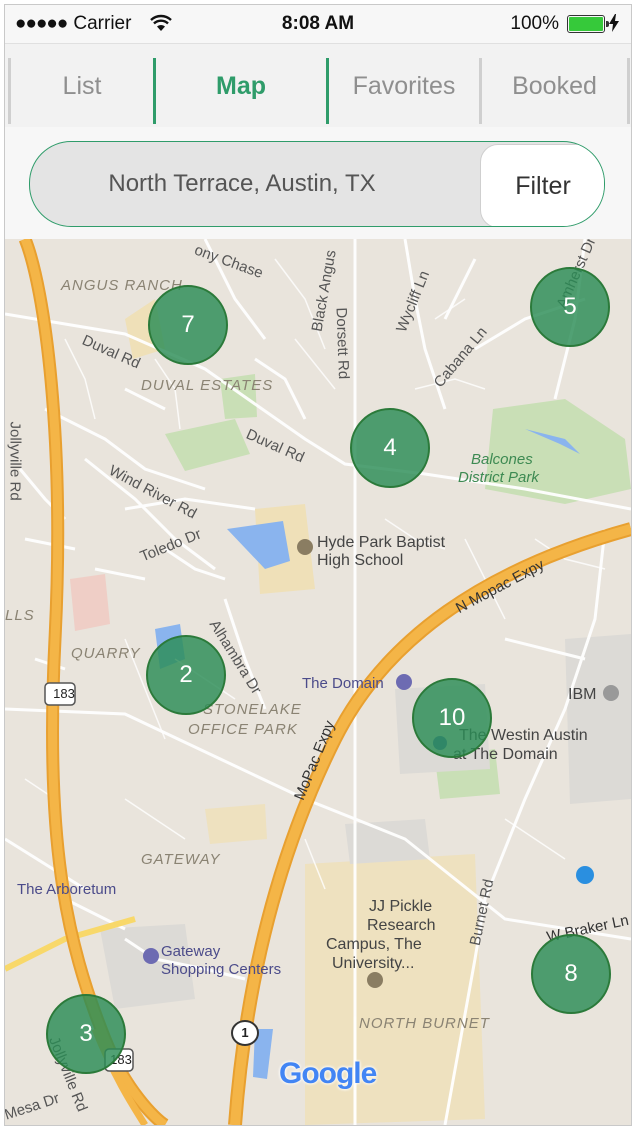 This screenshot has width=636, height=1130. What do you see at coordinates (498, 477) in the screenshot?
I see `map-label: District Park` at bounding box center [498, 477].